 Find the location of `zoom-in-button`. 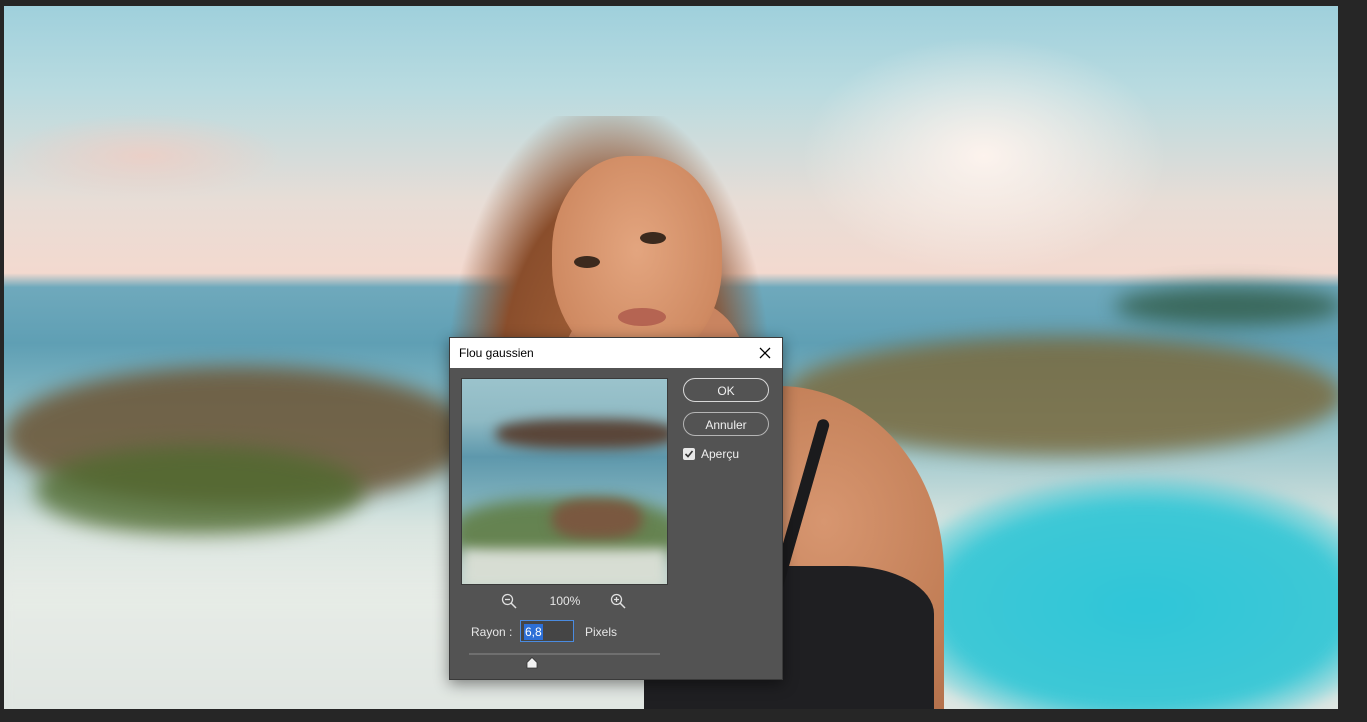

zoom-in-button is located at coordinates (618, 601).